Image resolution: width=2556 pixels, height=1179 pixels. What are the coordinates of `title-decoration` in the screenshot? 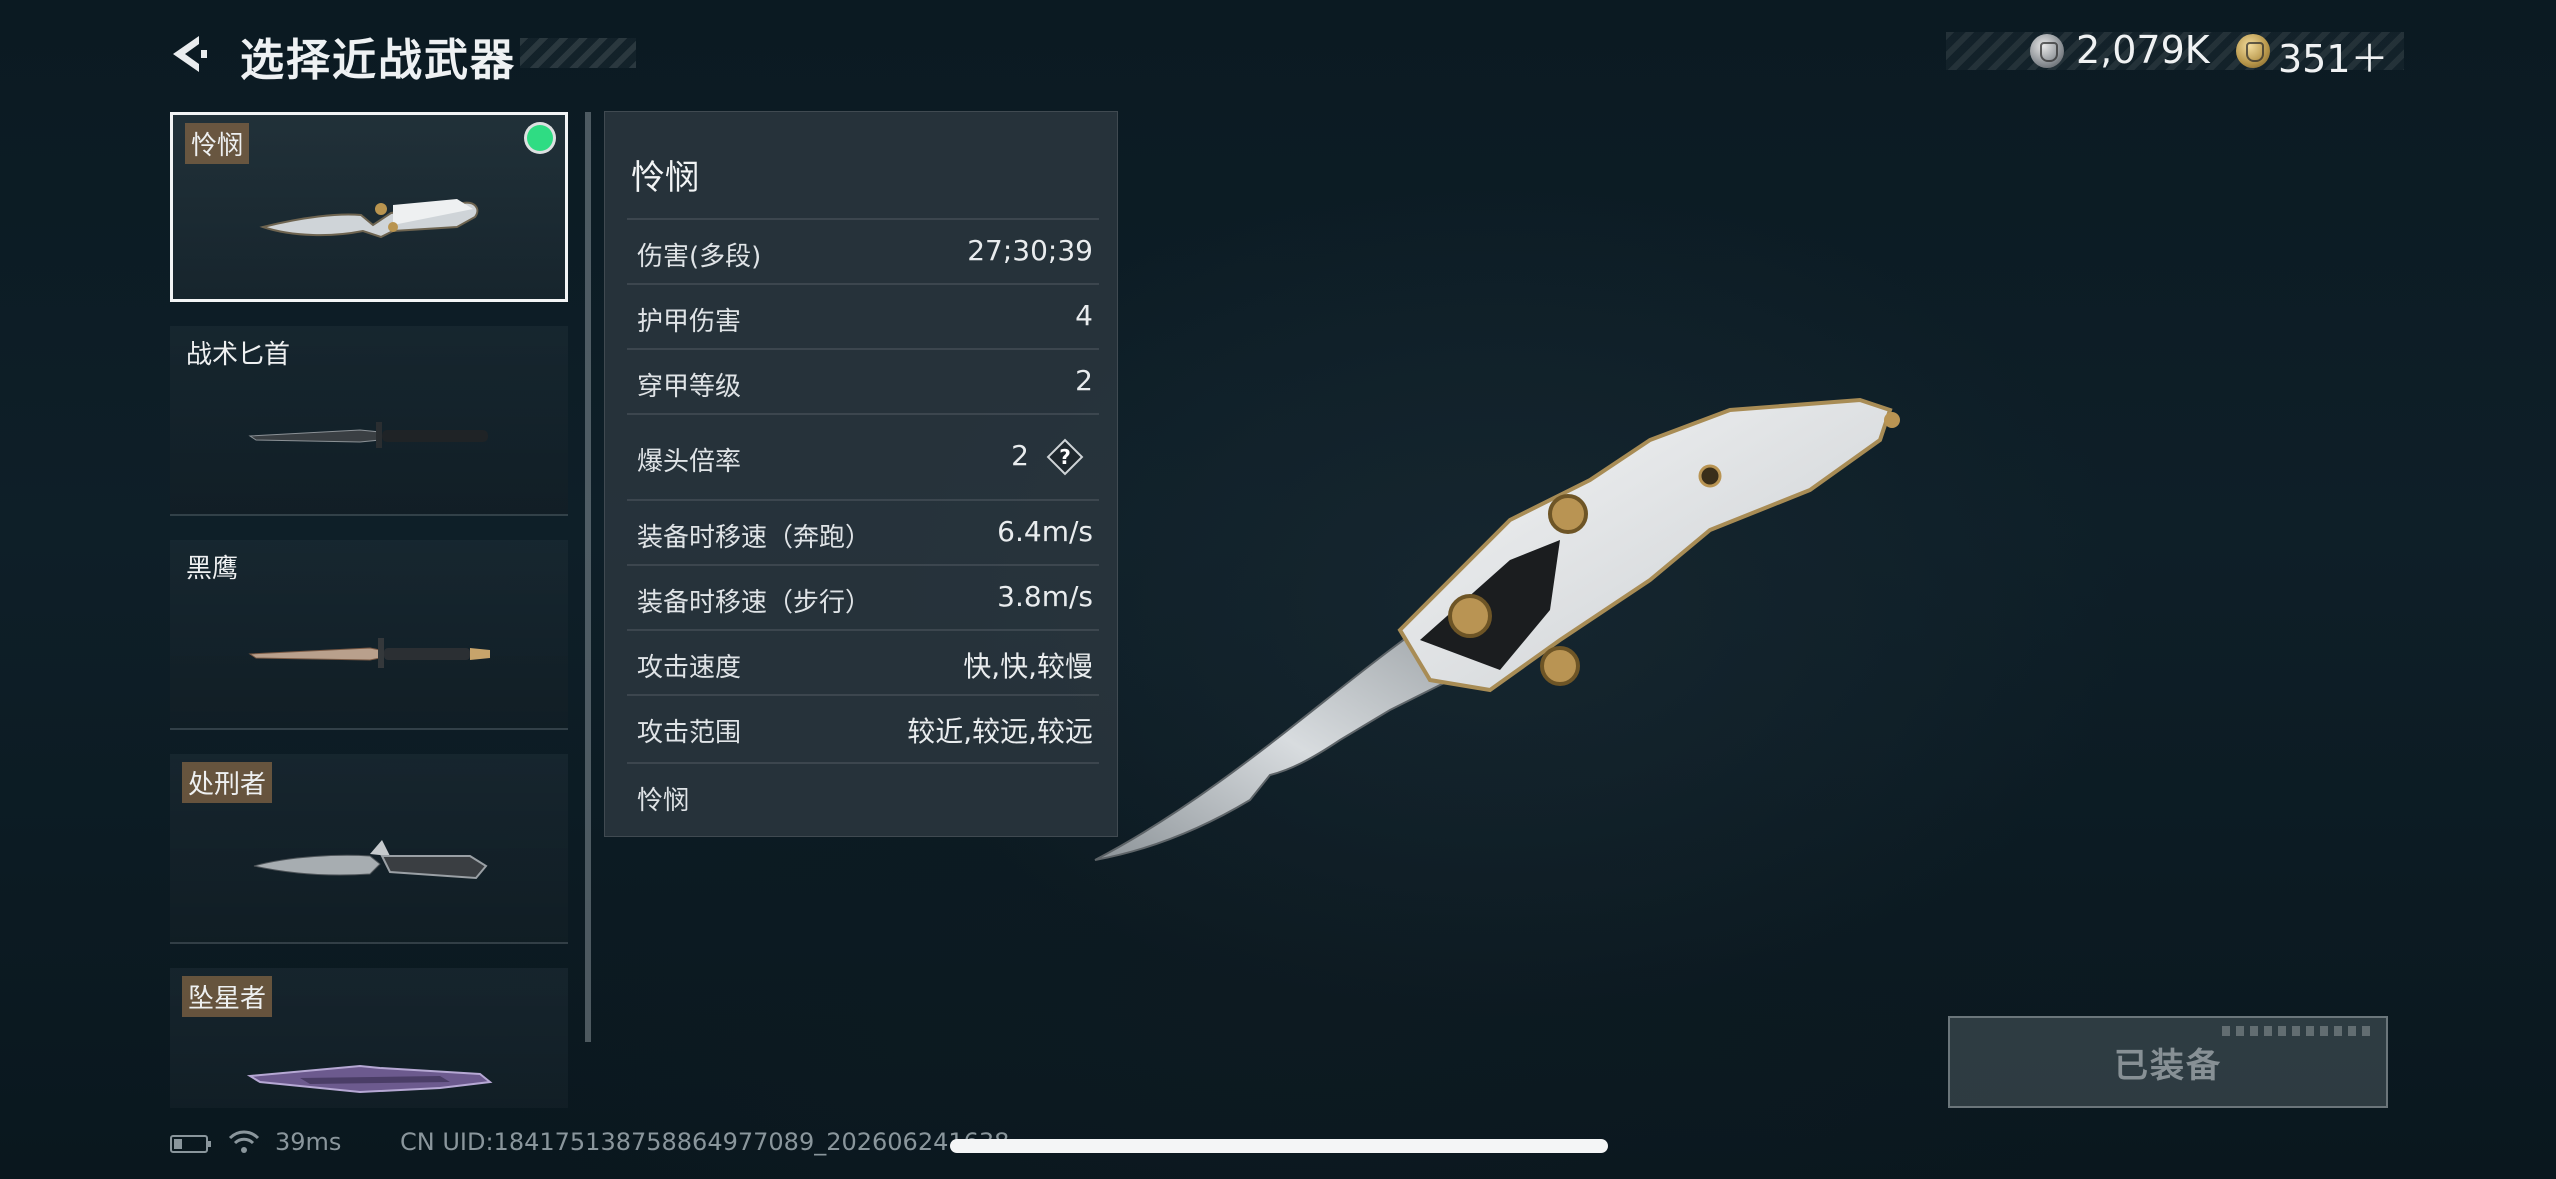 It's located at (578, 53).